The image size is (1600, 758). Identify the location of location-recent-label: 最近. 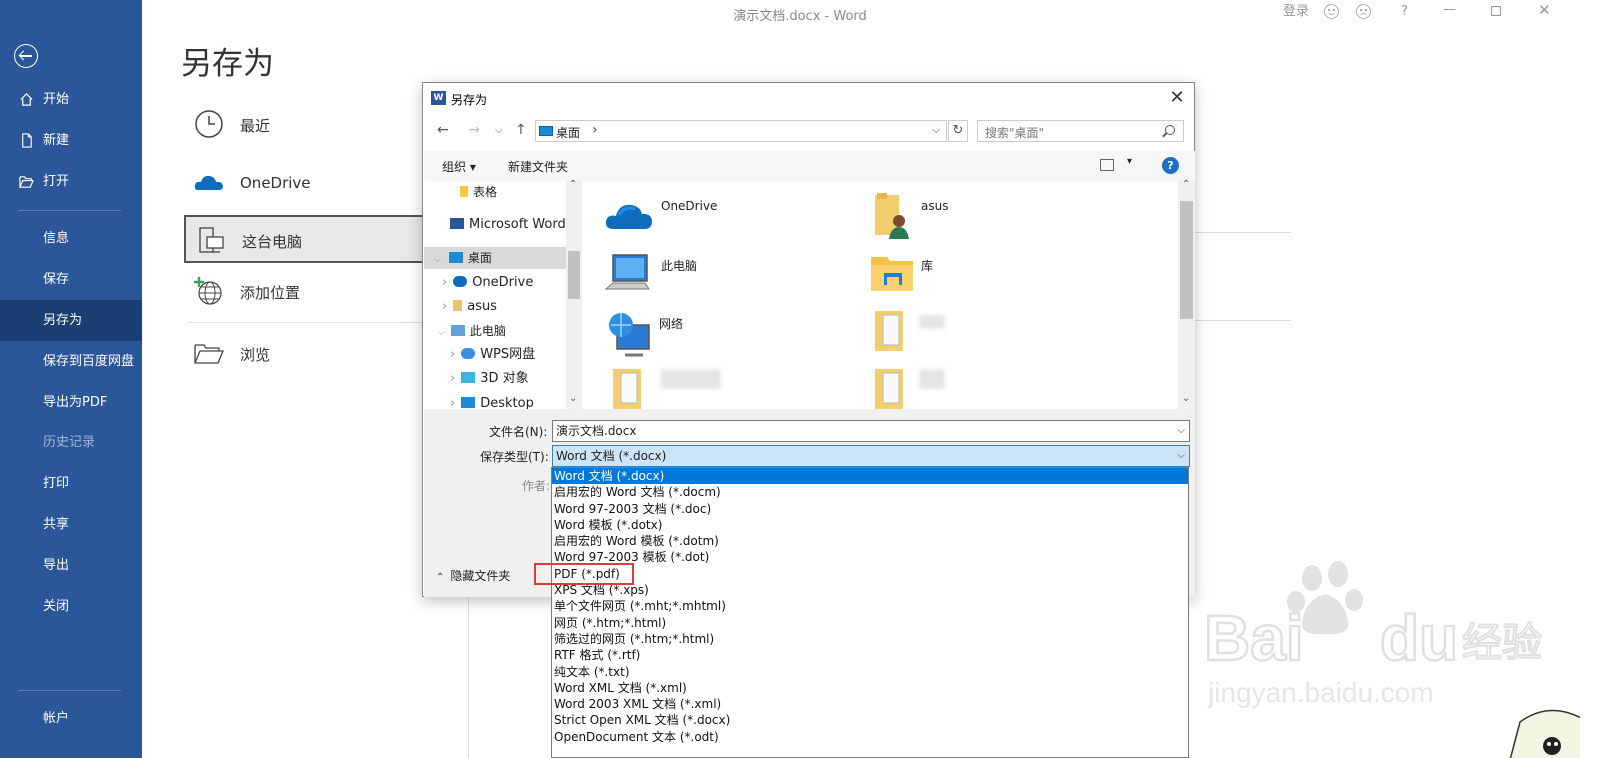
(255, 126).